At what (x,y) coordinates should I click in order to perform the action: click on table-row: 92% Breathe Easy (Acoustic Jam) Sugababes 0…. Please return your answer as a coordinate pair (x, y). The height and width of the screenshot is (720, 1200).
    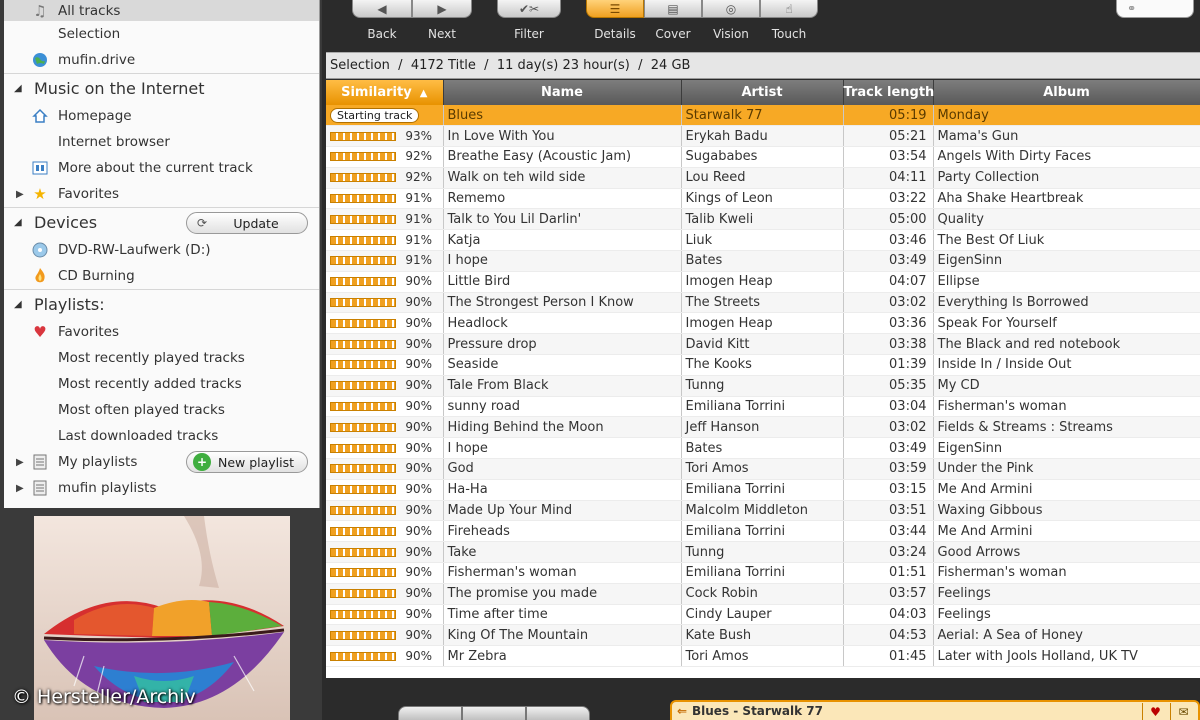
    Looking at the image, I should click on (763, 157).